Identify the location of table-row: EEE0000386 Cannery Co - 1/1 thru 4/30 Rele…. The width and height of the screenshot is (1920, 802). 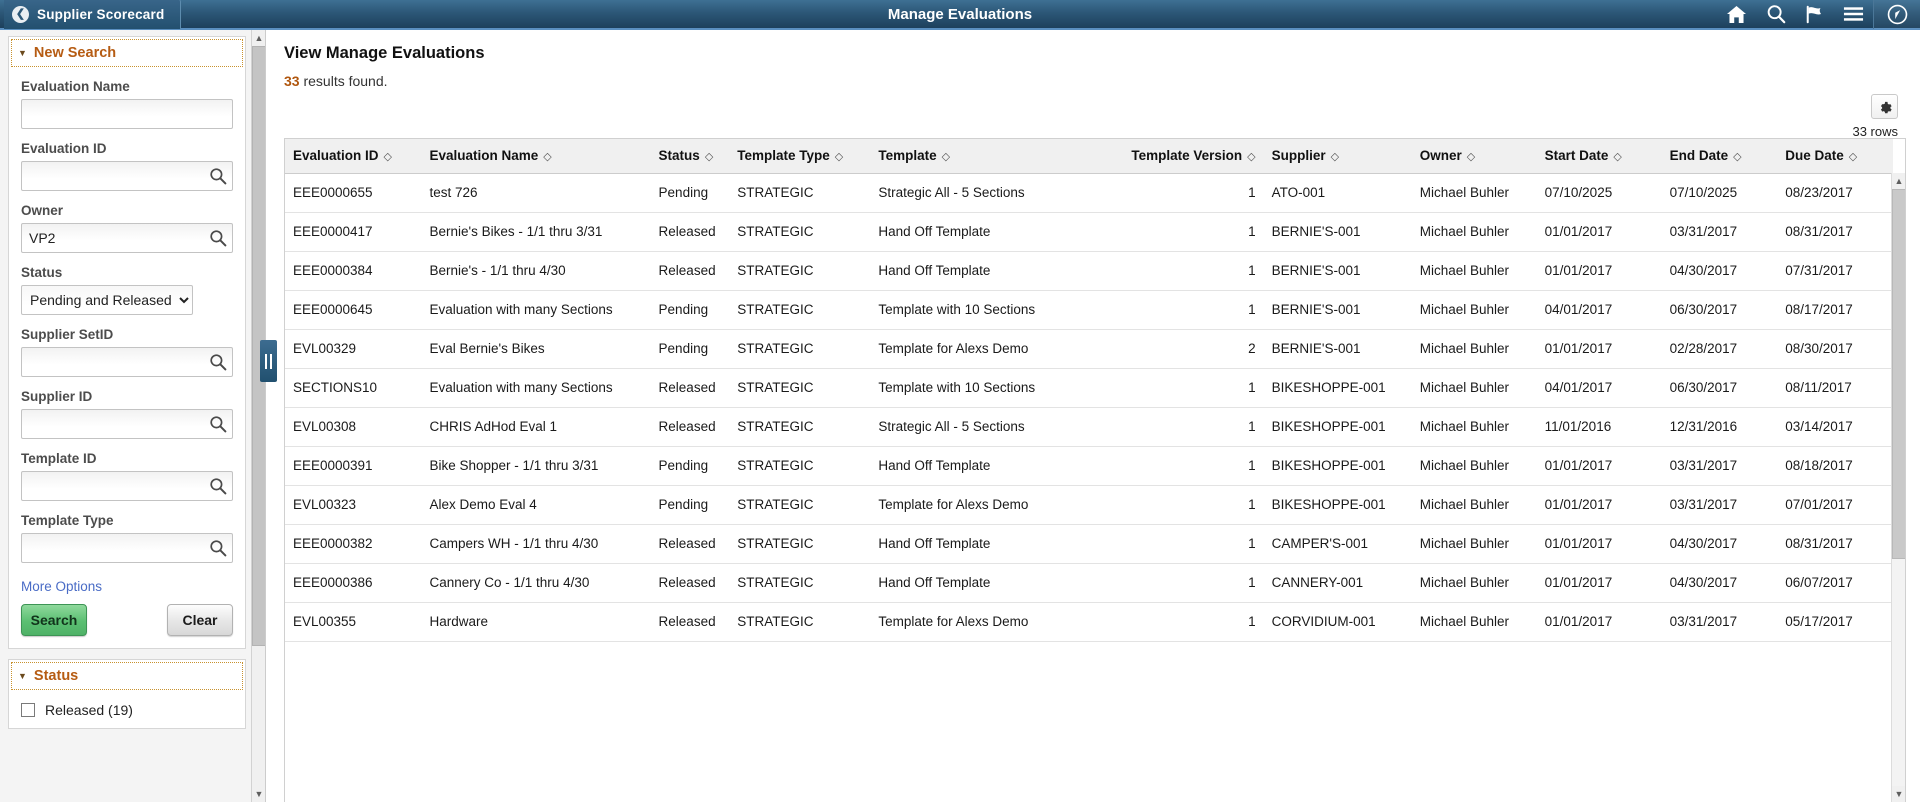
(1089, 583).